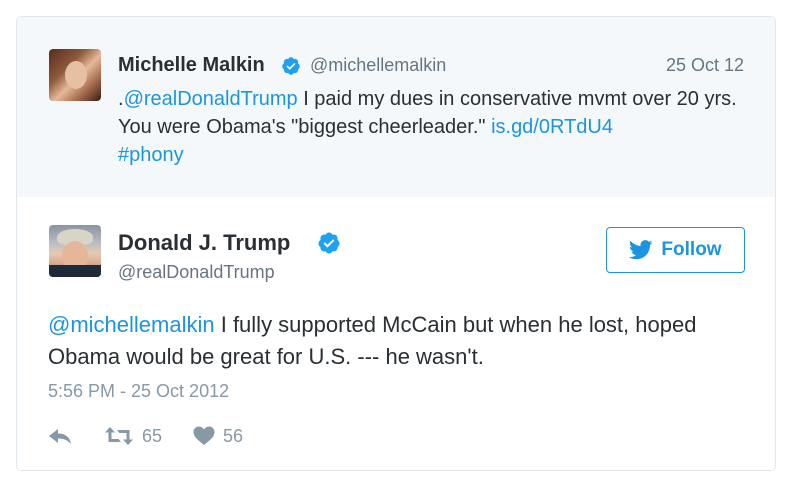 The image size is (799, 494). Describe the element at coordinates (691, 249) in the screenshot. I see `follow-label: Follow` at that location.